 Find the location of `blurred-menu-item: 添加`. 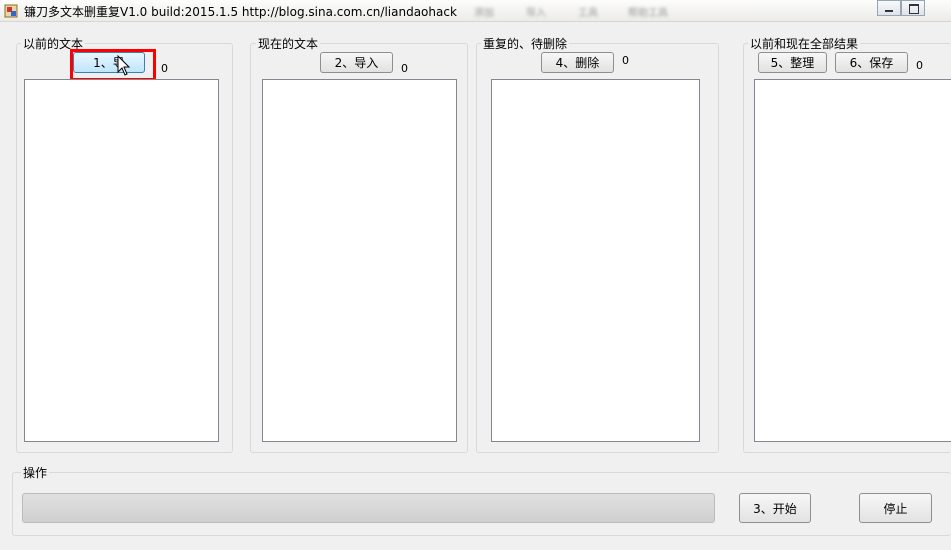

blurred-menu-item: 添加 is located at coordinates (484, 13).